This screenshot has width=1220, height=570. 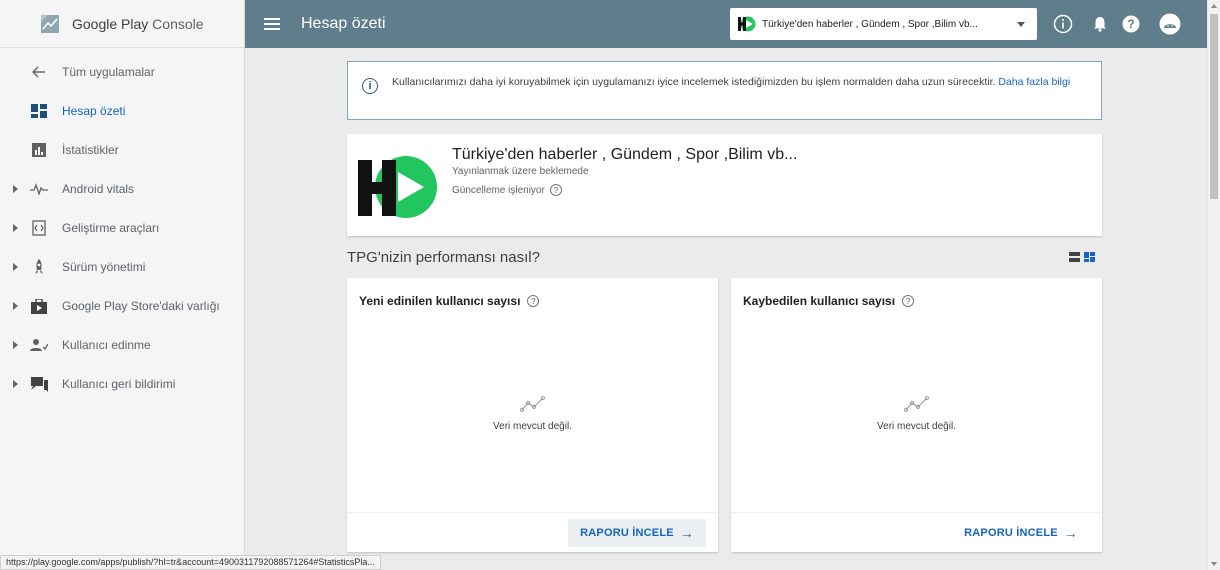 What do you see at coordinates (443, 257) in the screenshot?
I see `performance-section-title: TPG'nizin performansı nasıl?` at bounding box center [443, 257].